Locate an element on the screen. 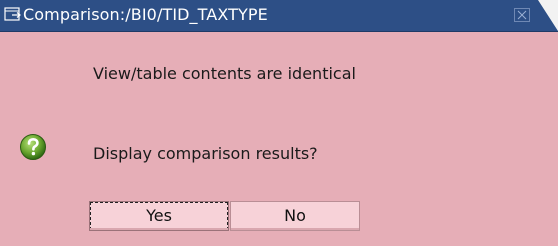  dialog-titlebar: Comparison:/BI0/TID_TAXTYPE is located at coordinates (279, 16).